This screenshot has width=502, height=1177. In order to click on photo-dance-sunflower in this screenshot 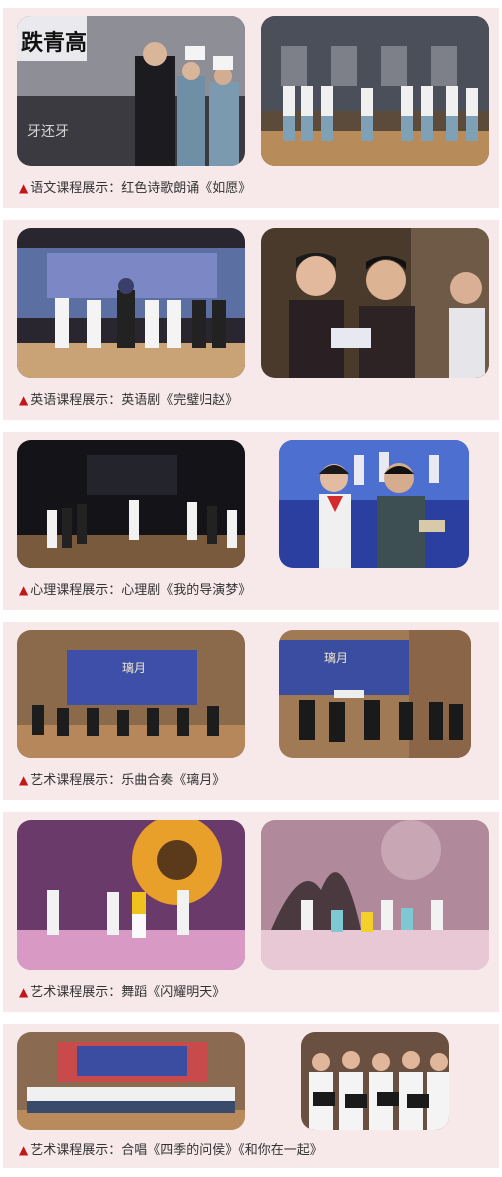, I will do `click(131, 895)`.